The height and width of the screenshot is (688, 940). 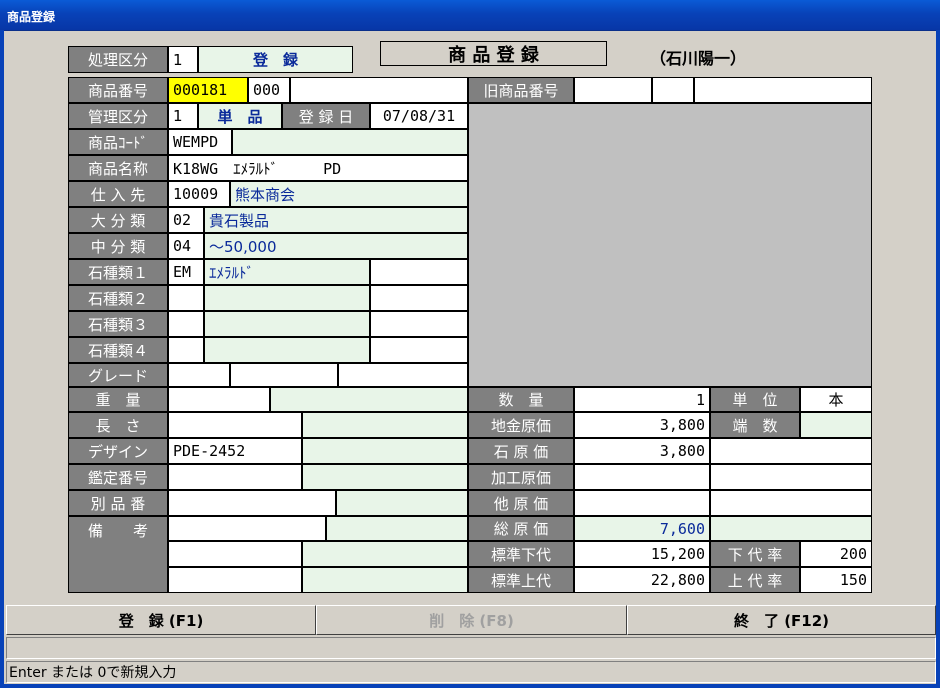 I want to click on lower-rate-input: 200, so click(x=836, y=554).